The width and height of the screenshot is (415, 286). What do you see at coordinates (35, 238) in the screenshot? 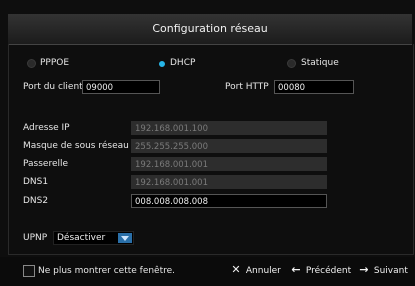
I see `upnp-label: UPNP` at bounding box center [35, 238].